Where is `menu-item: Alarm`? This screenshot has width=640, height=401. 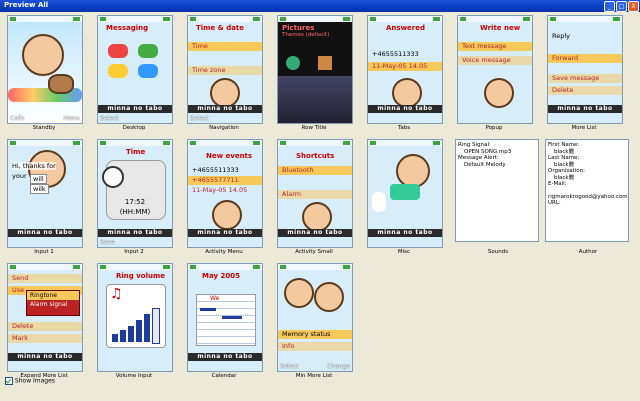 menu-item: Alarm is located at coordinates (315, 194).